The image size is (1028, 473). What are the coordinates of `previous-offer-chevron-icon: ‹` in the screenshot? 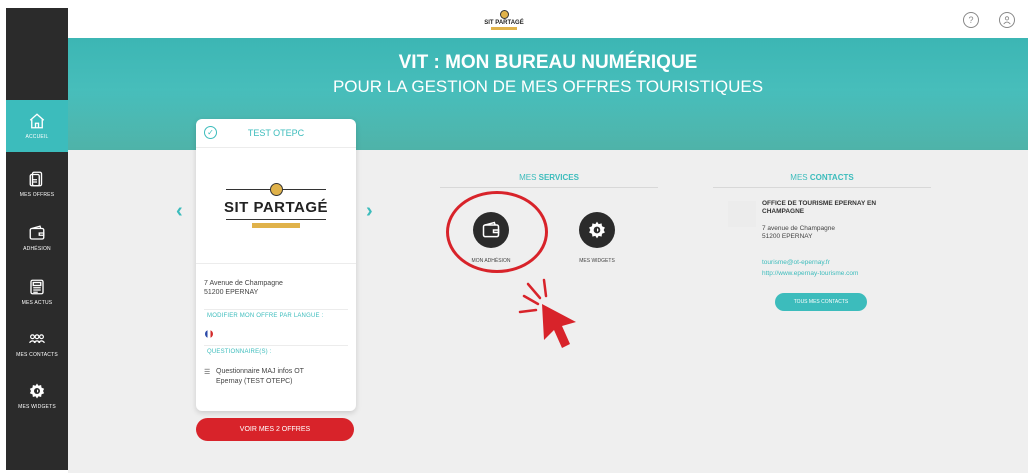 It's located at (179, 211).